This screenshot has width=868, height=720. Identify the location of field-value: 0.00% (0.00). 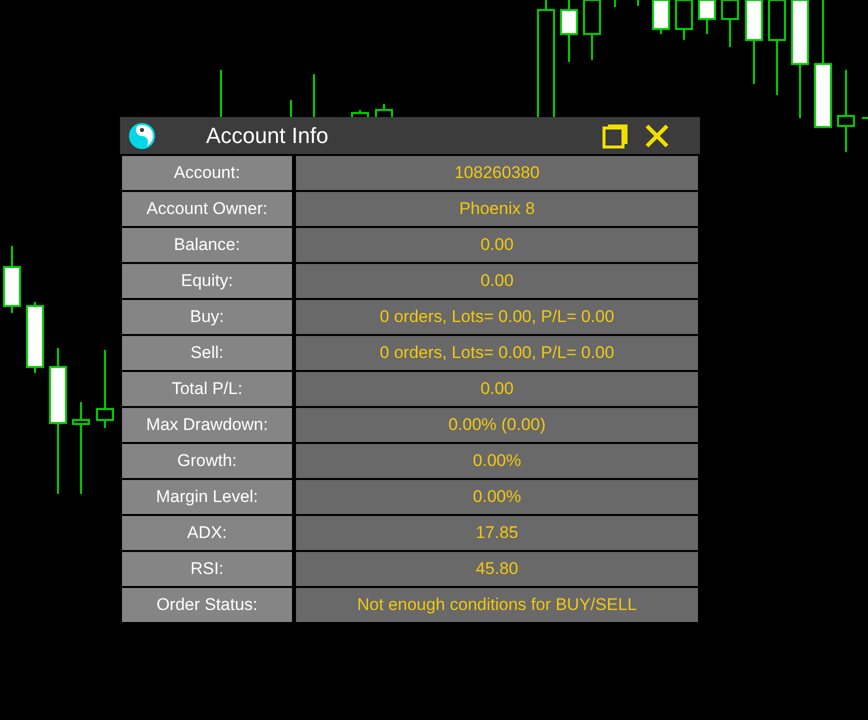
(497, 425).